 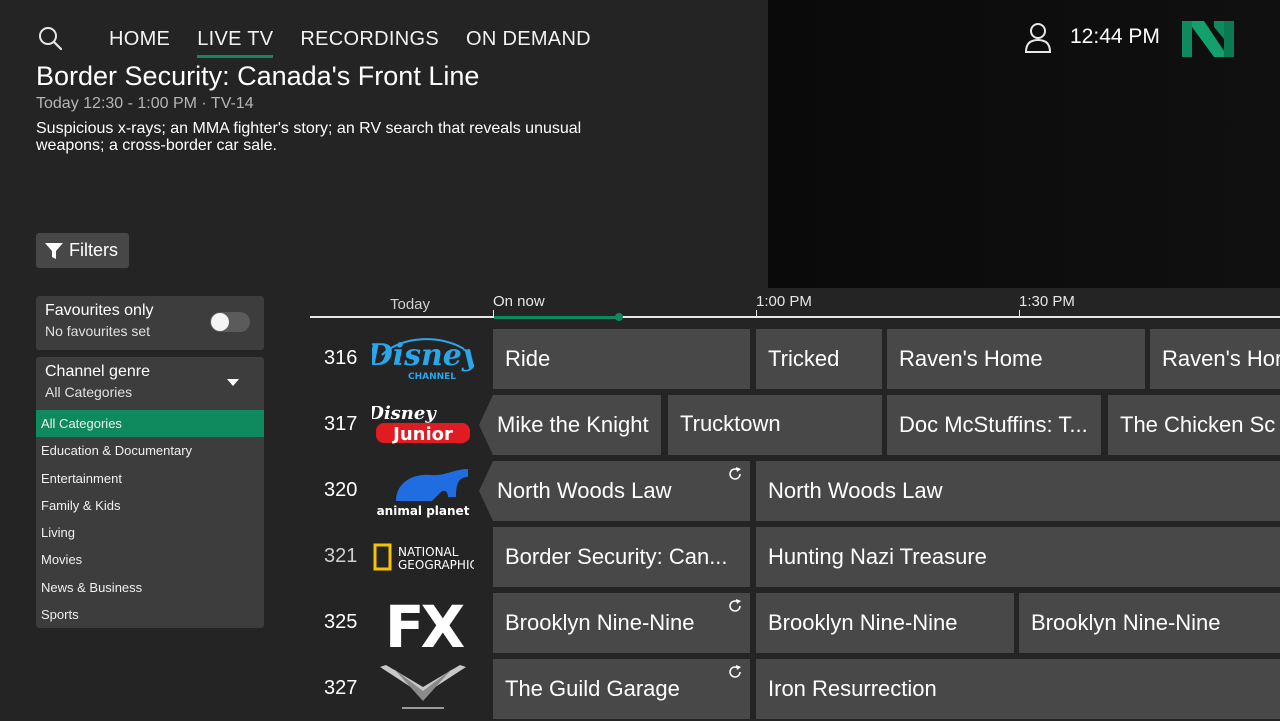 I want to click on program-cell: Hunting Nazi Treasure, so click(x=1018, y=557).